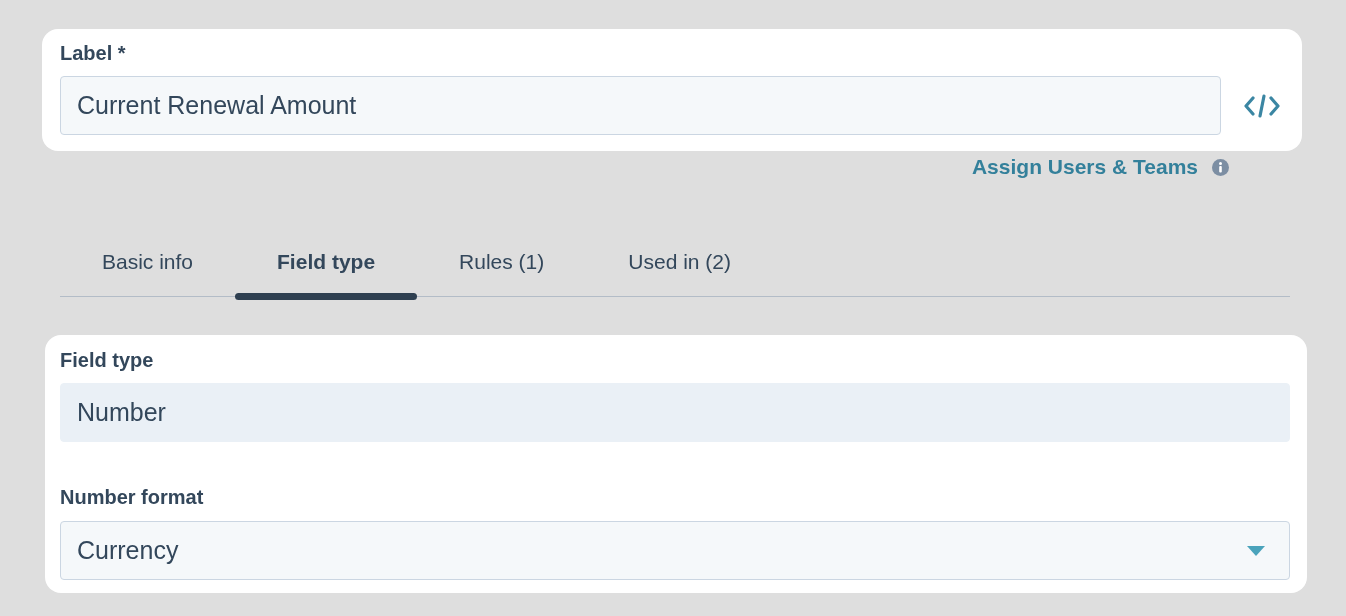 This screenshot has height=616, width=1346. What do you see at coordinates (132, 497) in the screenshot?
I see `field-label: Number format` at bounding box center [132, 497].